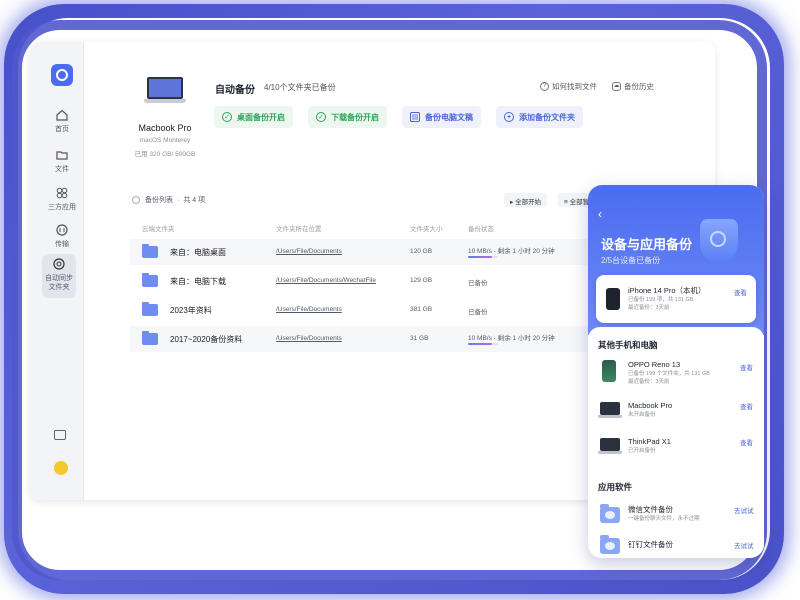 The width and height of the screenshot is (800, 600). Describe the element at coordinates (191, 310) in the screenshot. I see `row-name: 2023年资料` at that location.